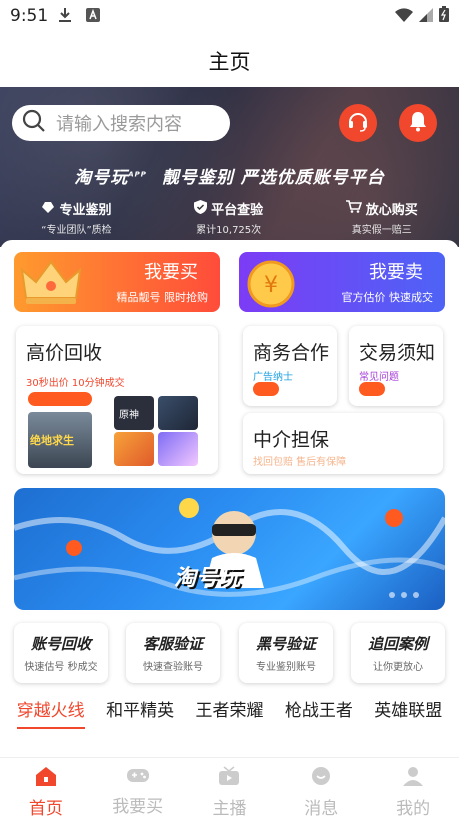 This screenshot has width=459, height=817. I want to click on notice-subtitle: 常见问题, so click(379, 377).